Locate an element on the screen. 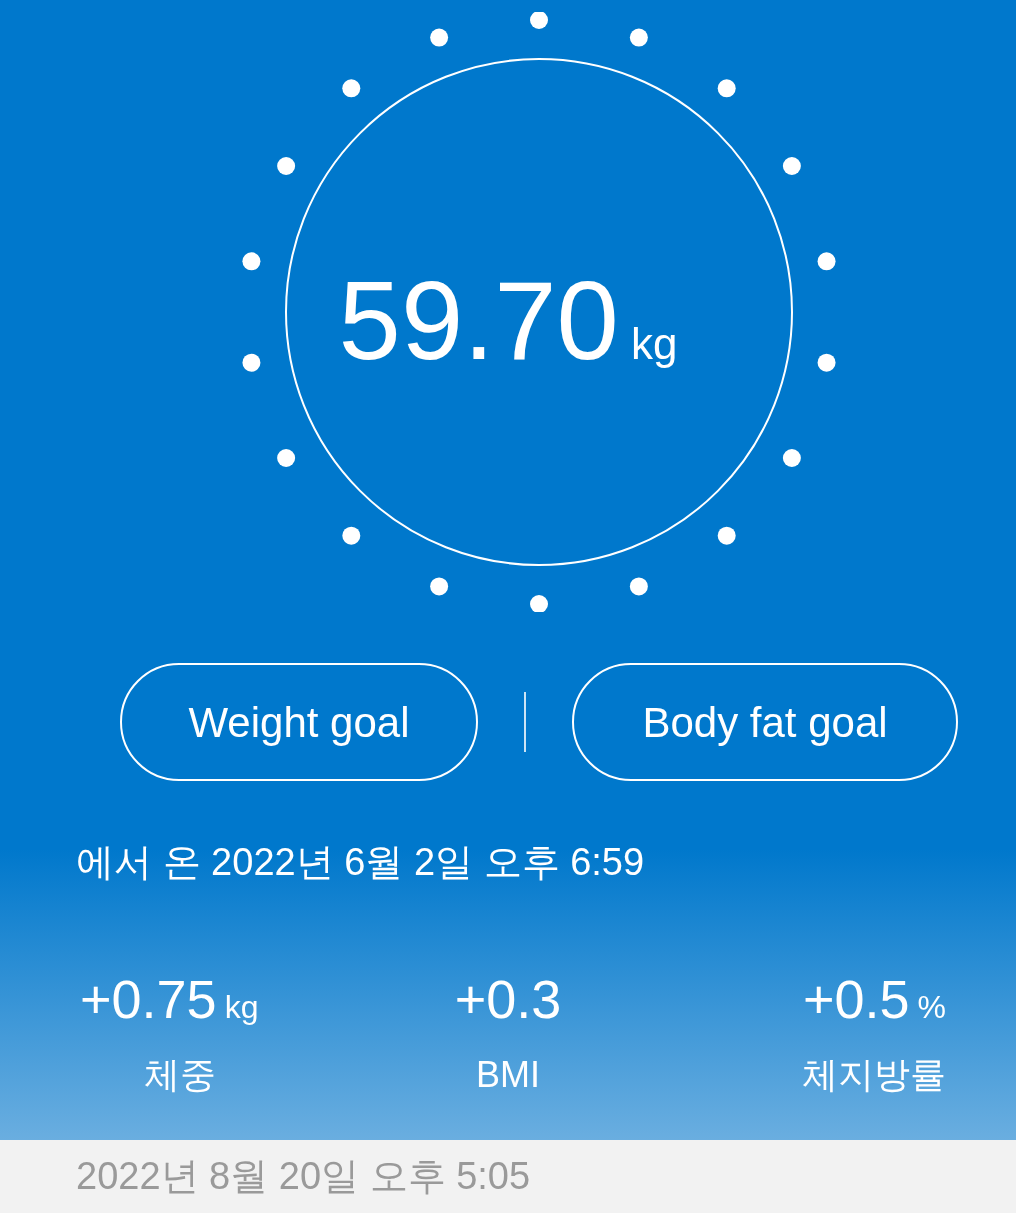 The height and width of the screenshot is (1213, 1016). date-header: 2022년 8월 20일 오후 5:05 is located at coordinates (303, 1176).